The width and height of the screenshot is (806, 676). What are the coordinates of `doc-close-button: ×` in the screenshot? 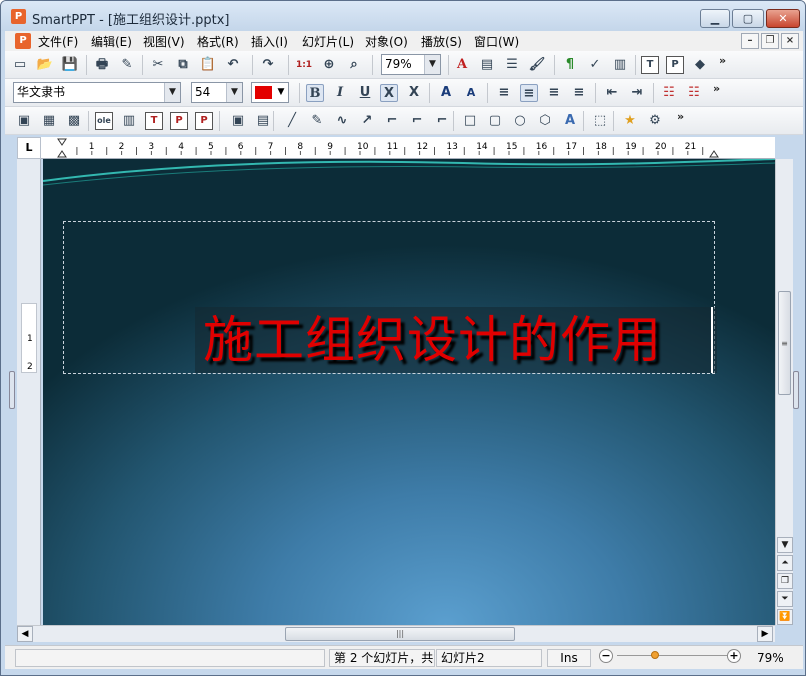 It's located at (790, 41).